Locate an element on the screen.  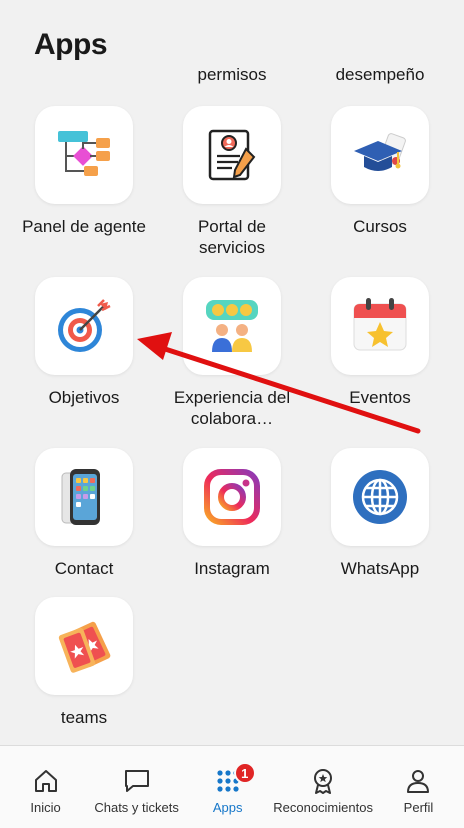
feedback-faces-icon is located at coordinates (232, 326).